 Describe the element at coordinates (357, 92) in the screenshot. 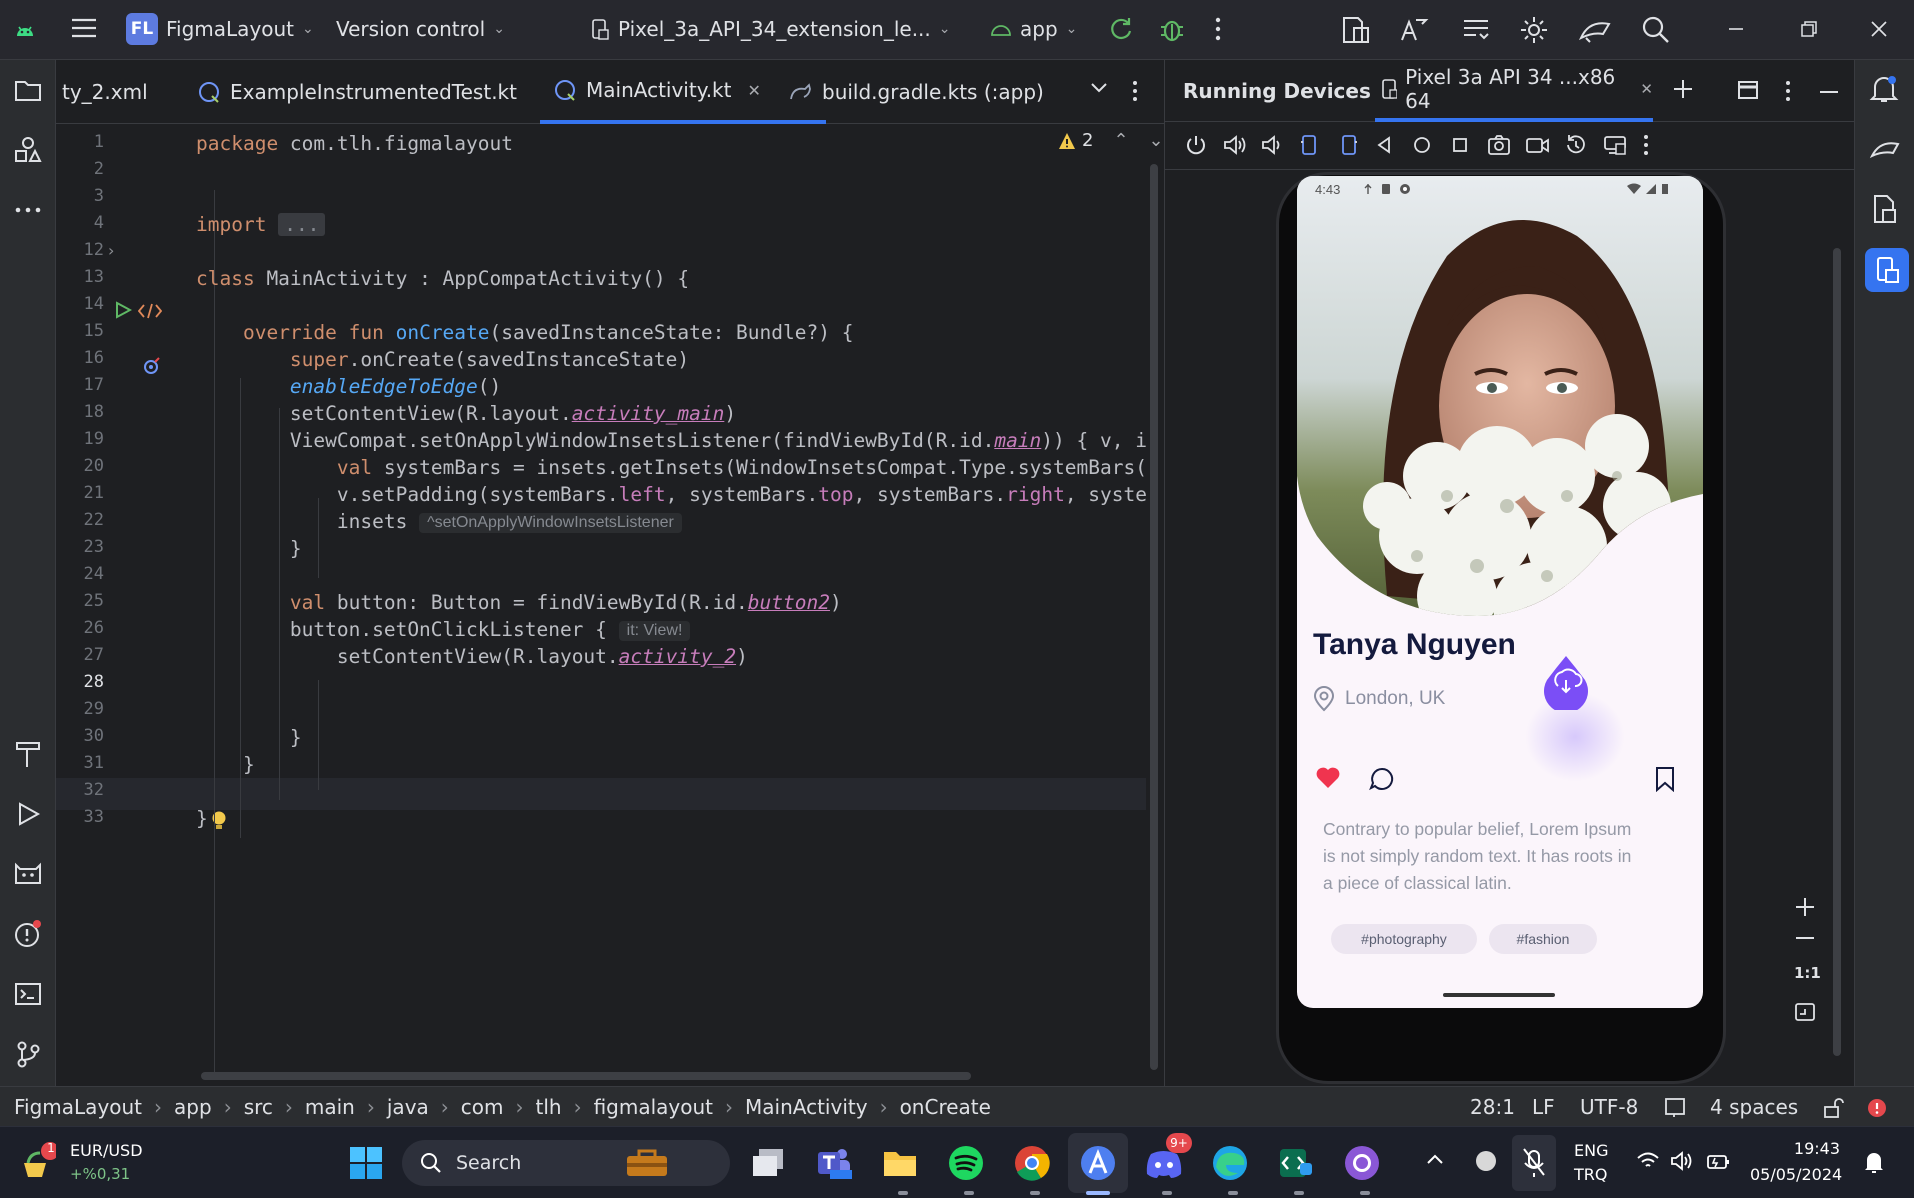

I see `tab-example-instrumented-test: ExampleInstrumentedTest.kt` at that location.